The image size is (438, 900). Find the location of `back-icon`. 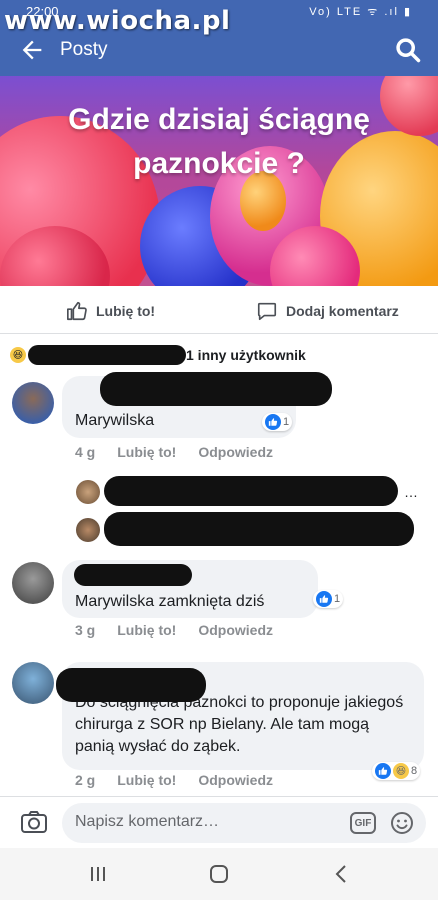

back-icon is located at coordinates (342, 874).